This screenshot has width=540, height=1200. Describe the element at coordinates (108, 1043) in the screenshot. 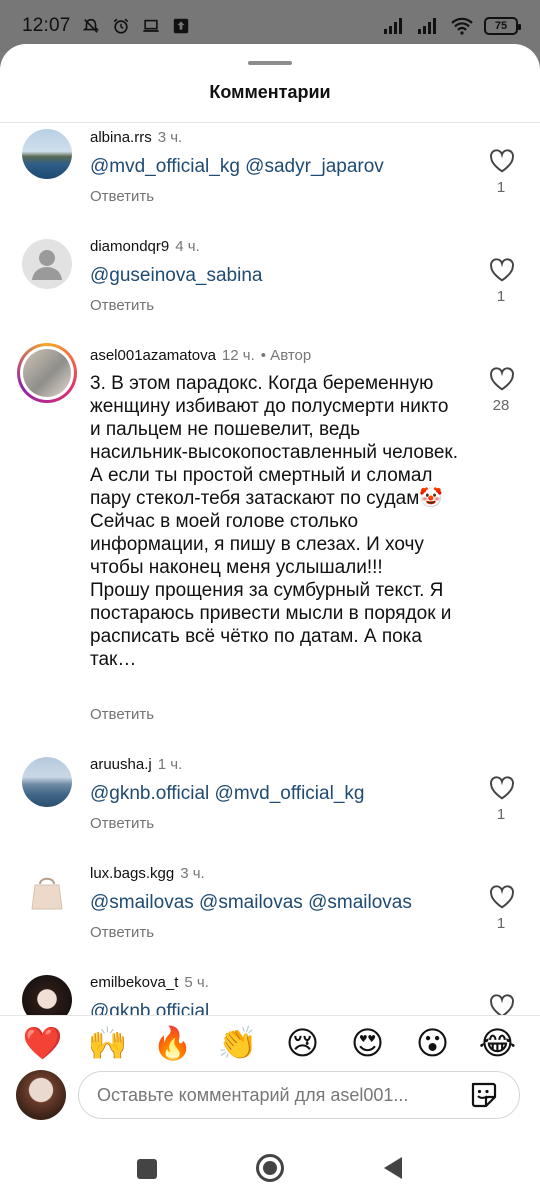

I see `emoji-raised-hands: 🙌` at that location.